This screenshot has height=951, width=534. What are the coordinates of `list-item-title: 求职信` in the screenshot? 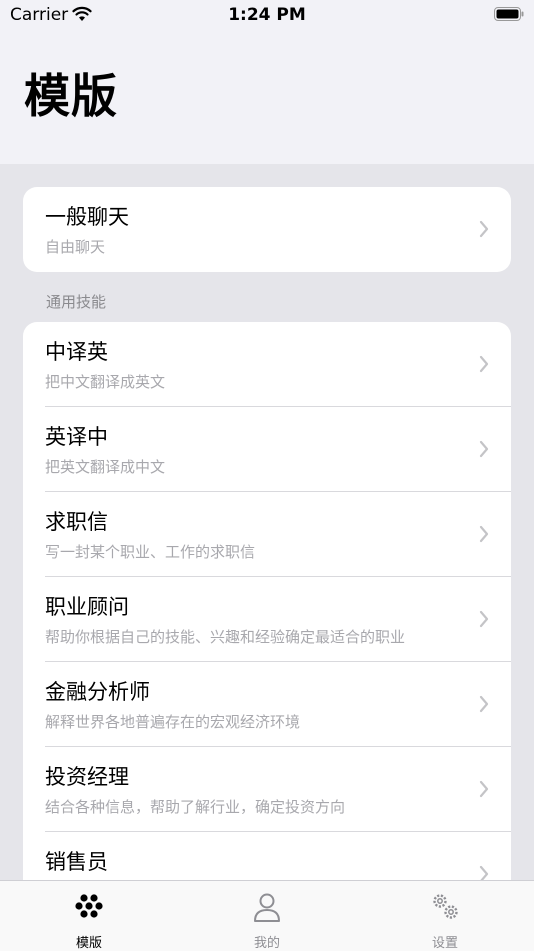 It's located at (76, 522).